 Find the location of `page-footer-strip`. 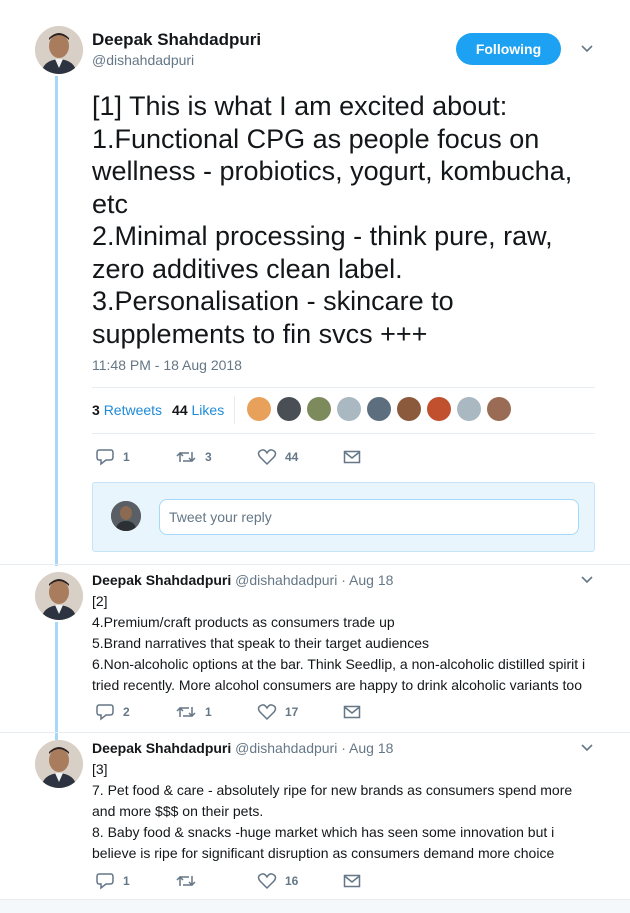

page-footer-strip is located at coordinates (315, 906).